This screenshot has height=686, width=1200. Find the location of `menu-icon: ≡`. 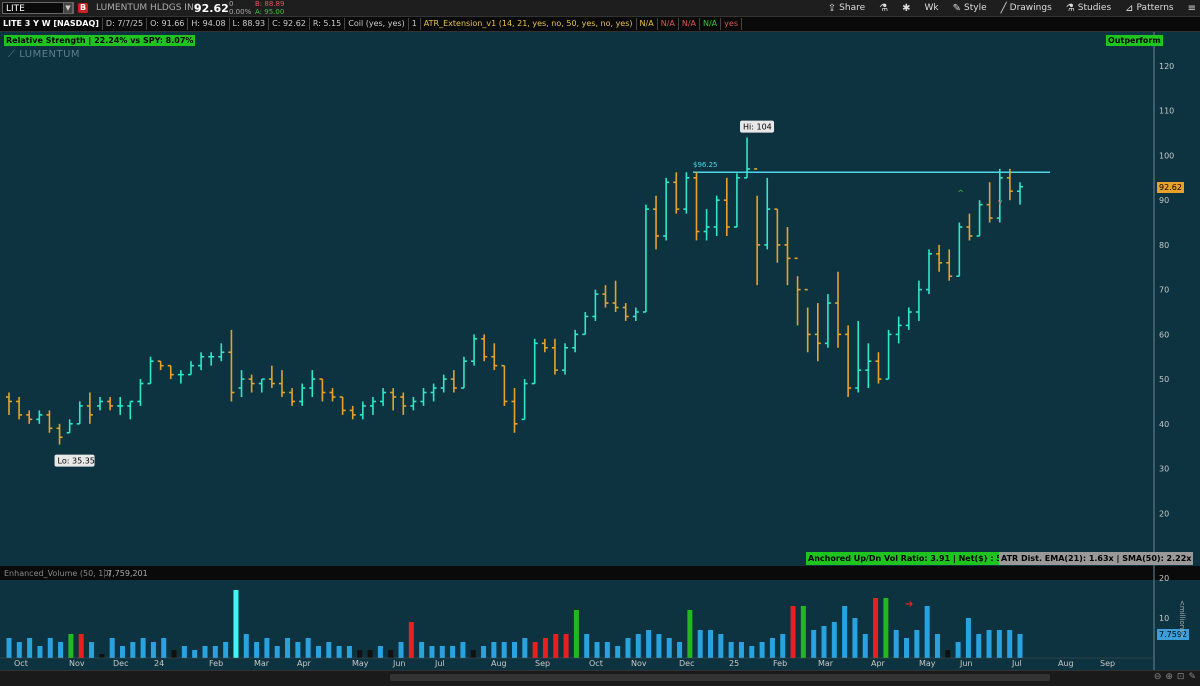

menu-icon: ≡ is located at coordinates (1191, 8).